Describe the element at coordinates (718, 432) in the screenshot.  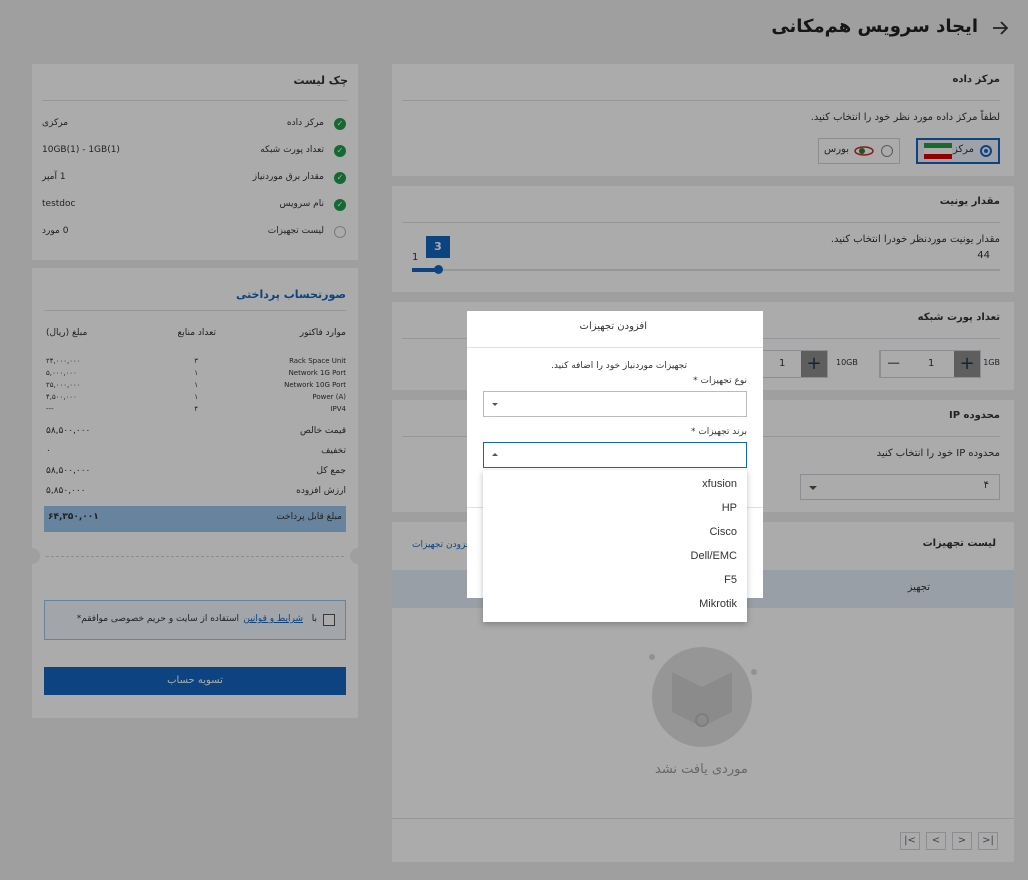
I see `equipment-brand-label: برند تجهیزات *` at that location.